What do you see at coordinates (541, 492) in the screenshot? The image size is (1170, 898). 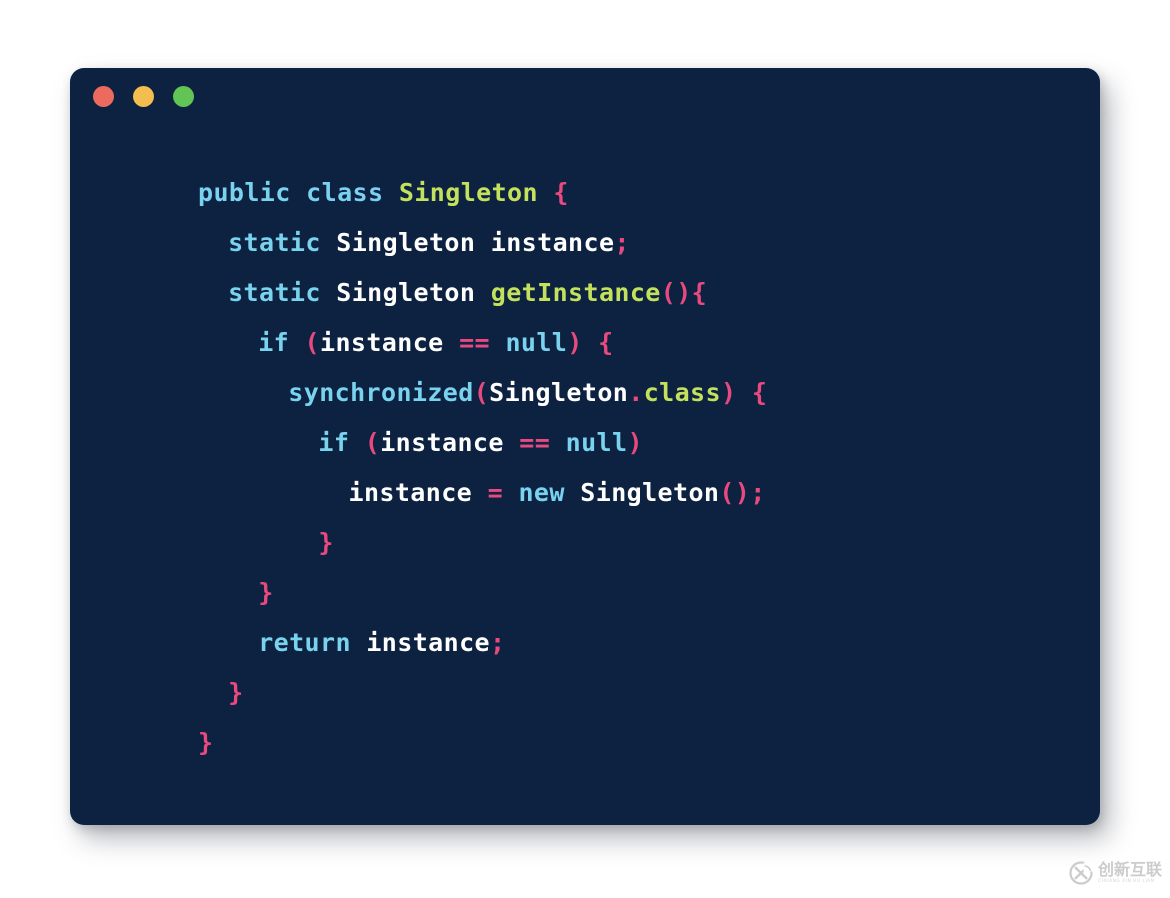 I see `code-token-keyword: new` at bounding box center [541, 492].